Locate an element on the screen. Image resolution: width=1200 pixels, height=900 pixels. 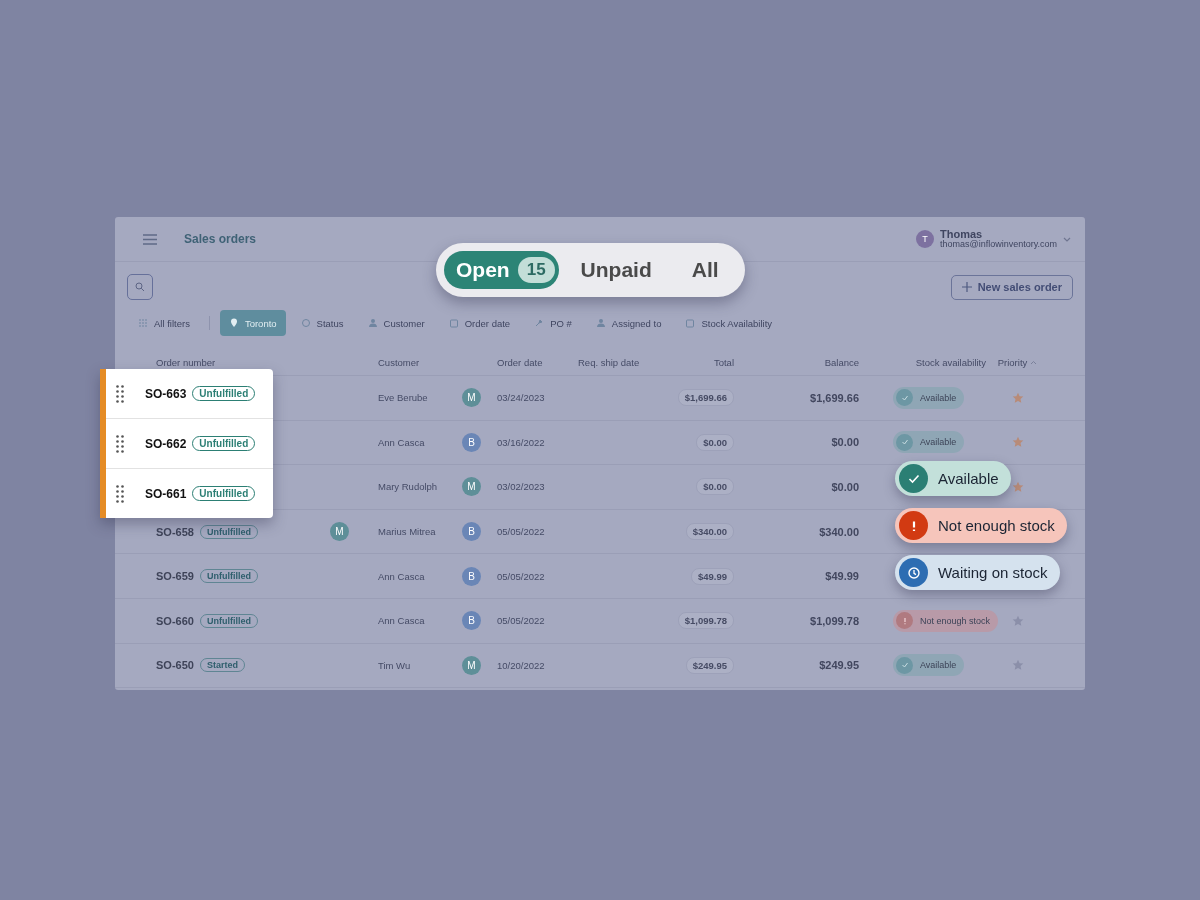
balance-amount: $49.99 is located at coordinates (842, 576).